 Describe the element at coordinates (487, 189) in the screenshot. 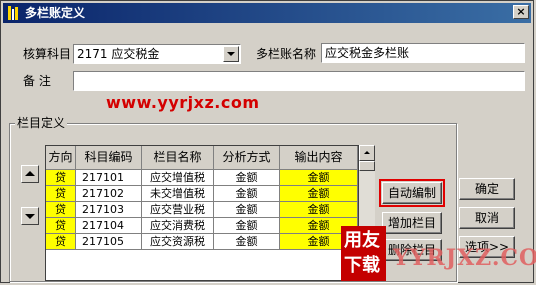

I see `ok-button: 确定` at that location.